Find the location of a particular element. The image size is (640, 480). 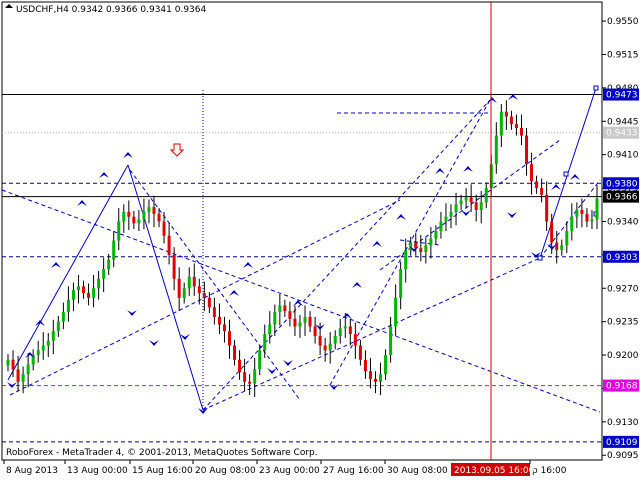

x-tick-label: 8 Aug 2013 is located at coordinates (32, 471).